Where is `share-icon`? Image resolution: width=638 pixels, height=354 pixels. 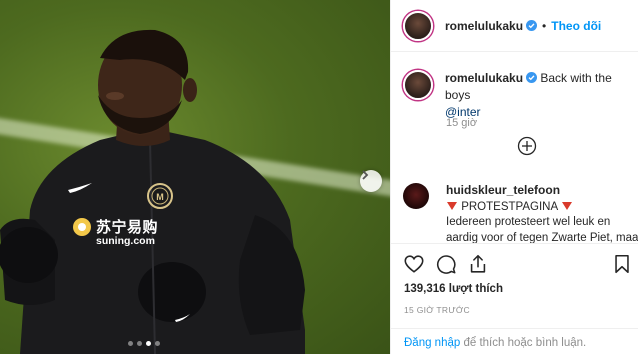
share-icon is located at coordinates (478, 264).